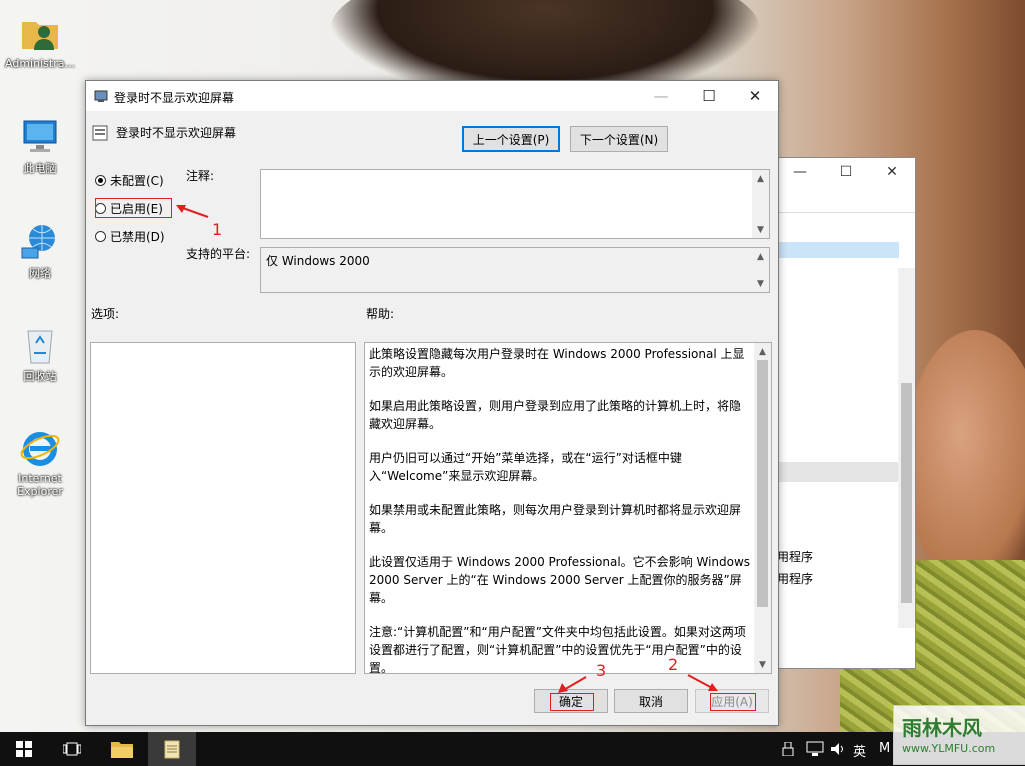 The image size is (1025, 766). What do you see at coordinates (200, 176) in the screenshot?
I see `comment-label: 注释:` at bounding box center [200, 176].